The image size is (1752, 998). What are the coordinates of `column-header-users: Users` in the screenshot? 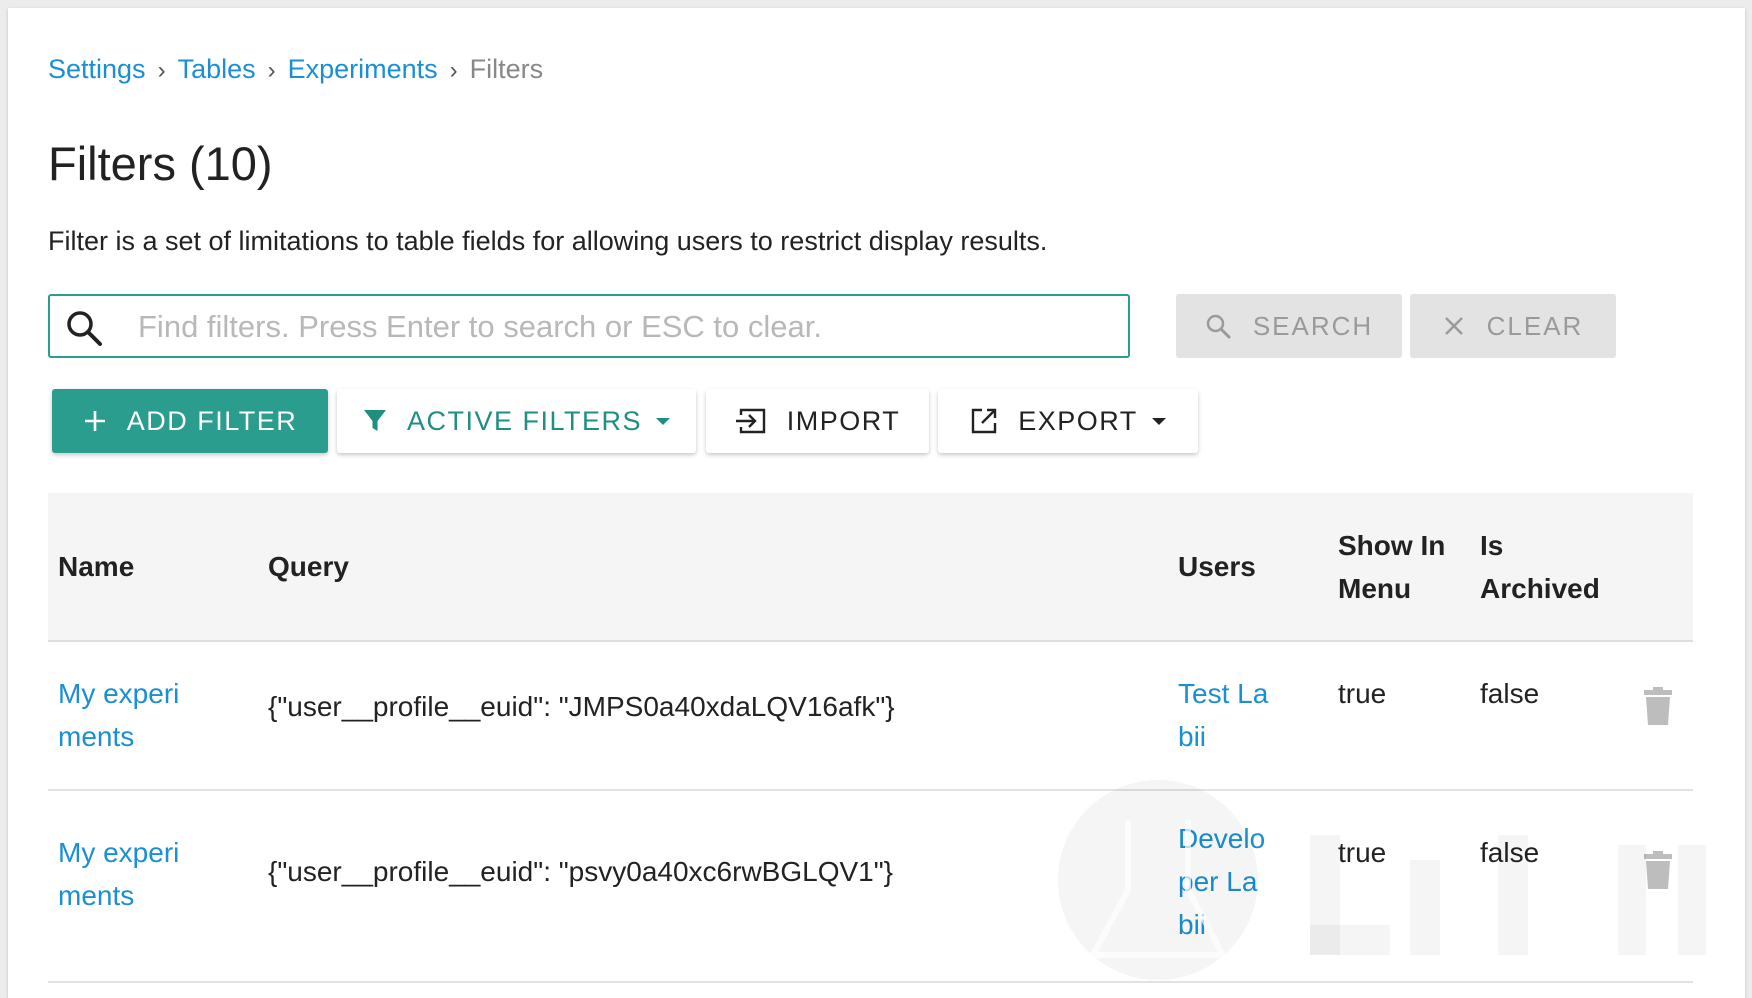 It's located at (1217, 566).